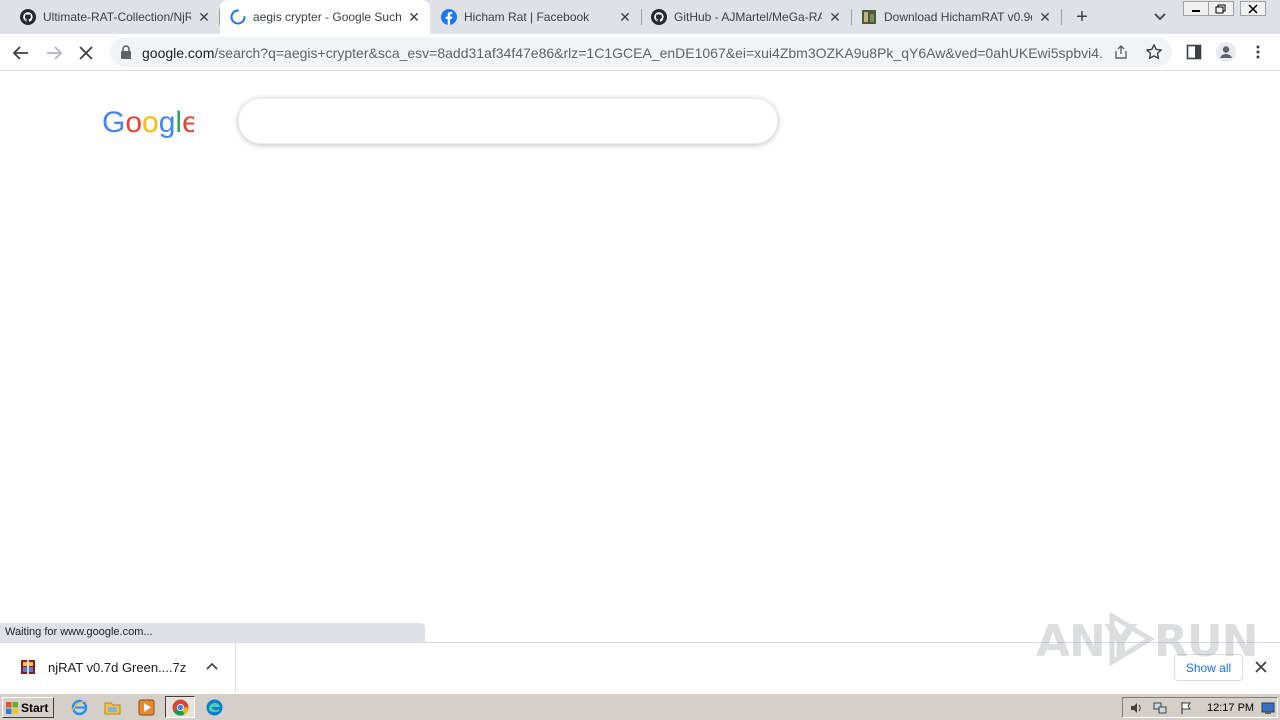 This screenshot has height=720, width=1280. I want to click on minimize-button, so click(1196, 8).